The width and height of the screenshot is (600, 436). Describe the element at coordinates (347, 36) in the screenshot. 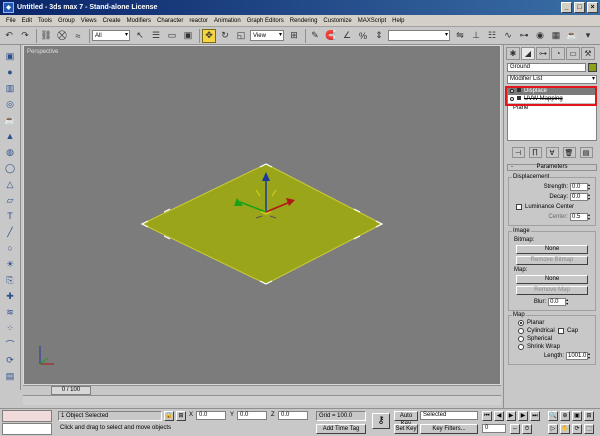

I see `angle-snap-icon: ∠` at that location.